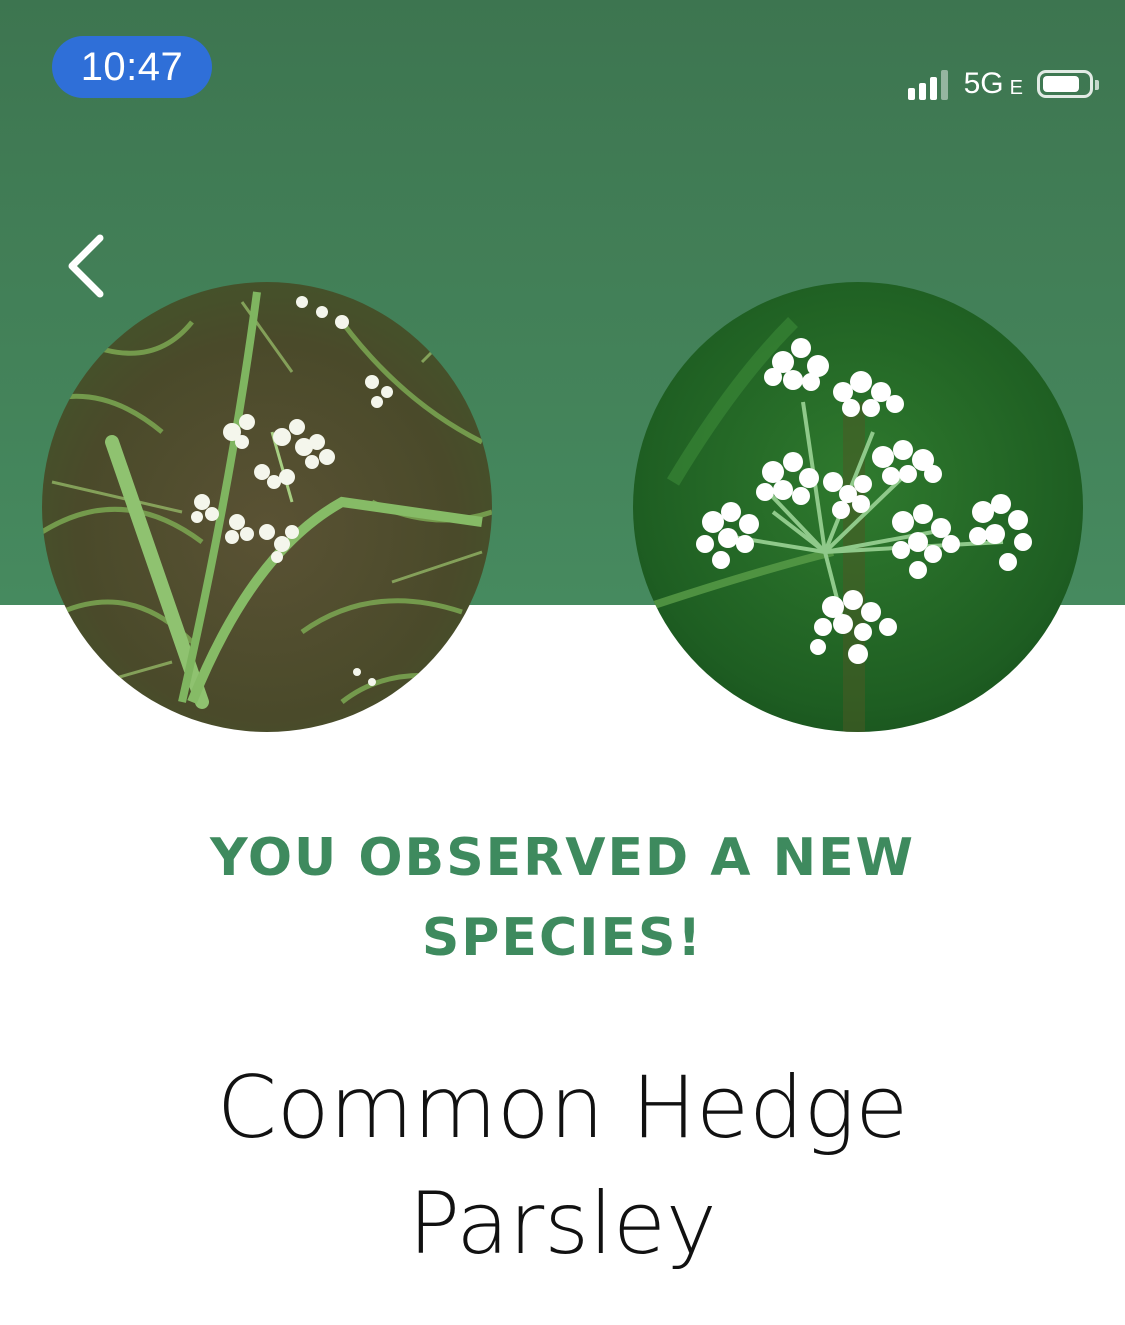  Describe the element at coordinates (562, 938) in the screenshot. I see `headline-line-2: SPECIES!` at that location.